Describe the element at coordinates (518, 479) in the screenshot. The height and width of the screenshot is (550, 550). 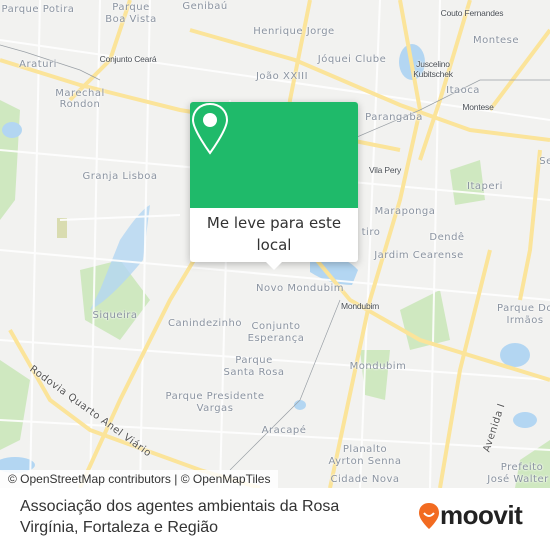
I see `place-label: José Walter` at that location.